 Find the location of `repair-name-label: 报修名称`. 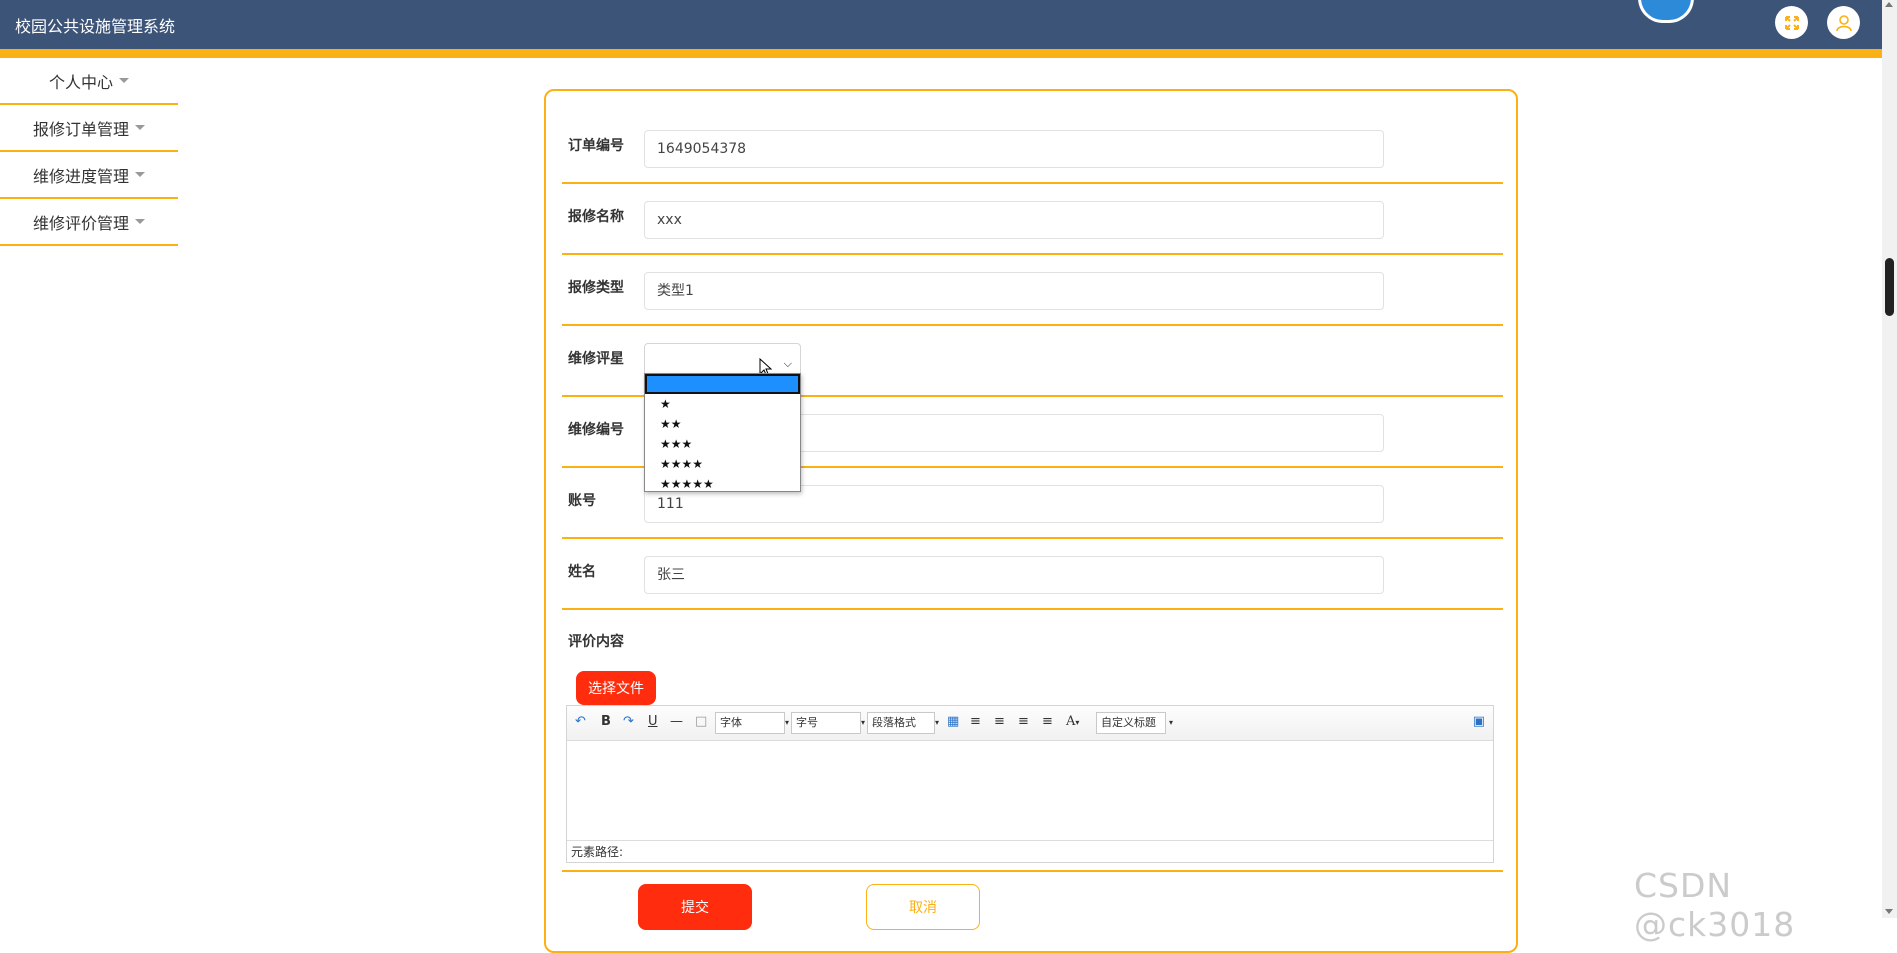

repair-name-label: 报修名称 is located at coordinates (596, 217).